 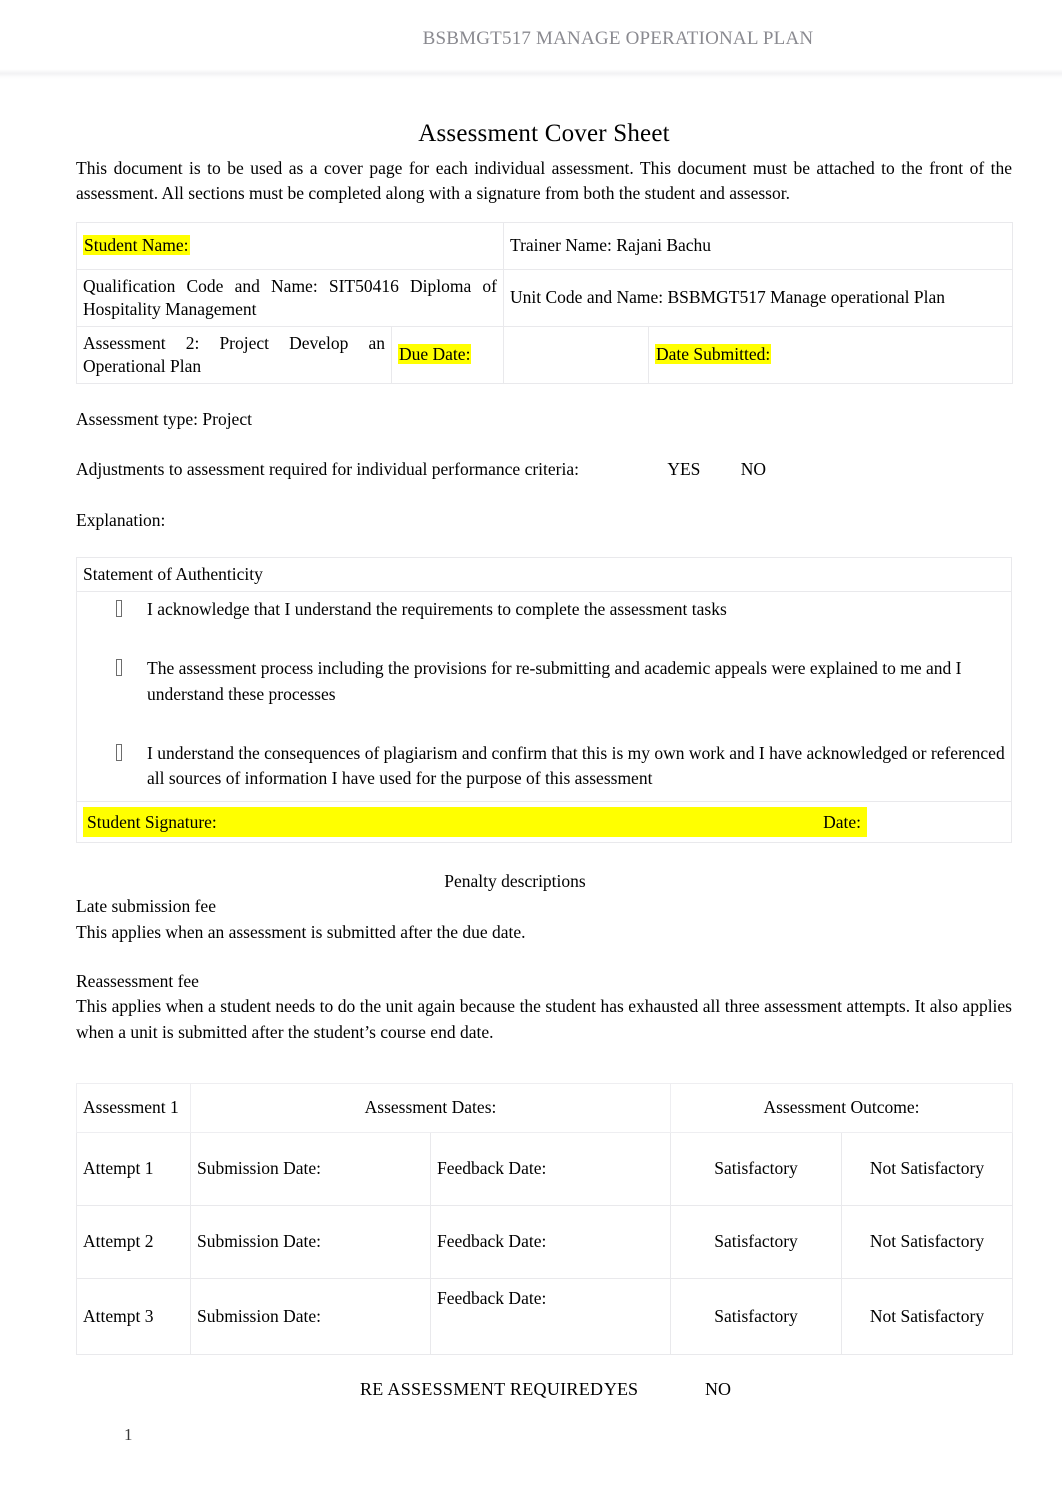 I want to click on attempt-label: Attempt 1, so click(x=133, y=1169).